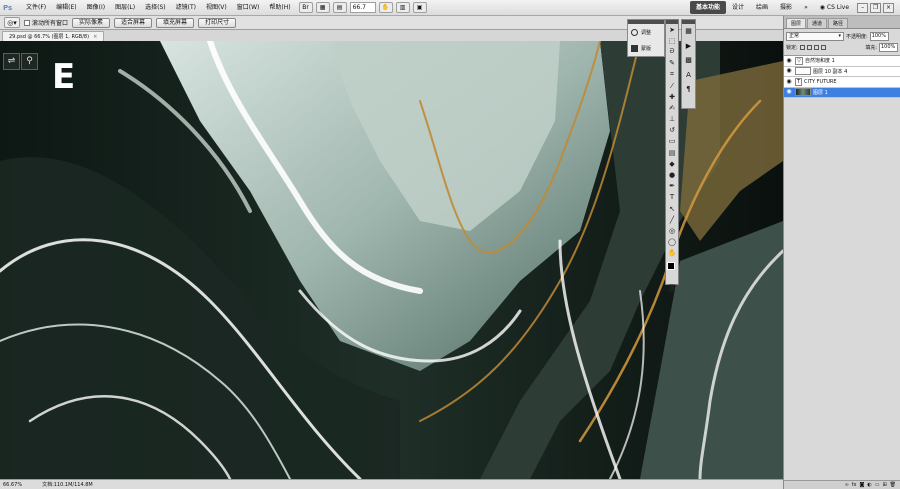 Image resolution: width=900 pixels, height=489 pixels. What do you see at coordinates (217, 22) in the screenshot?
I see `print-size-button: 打印尺寸` at bounding box center [217, 22].